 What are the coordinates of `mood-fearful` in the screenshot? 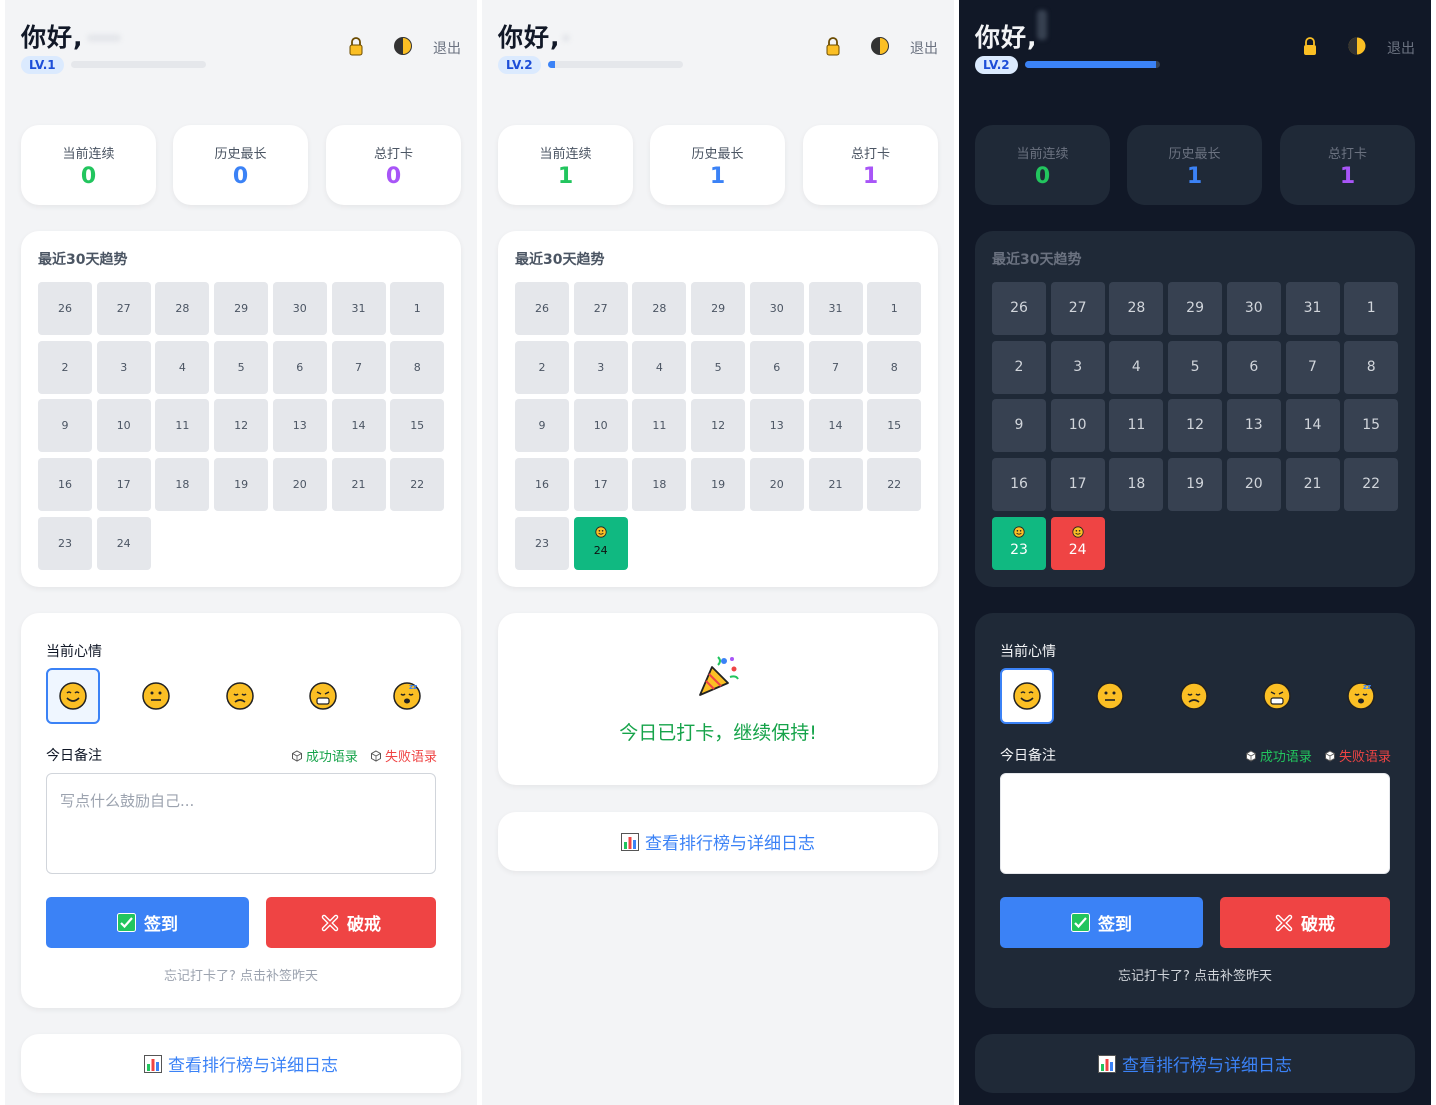 It's located at (323, 696).